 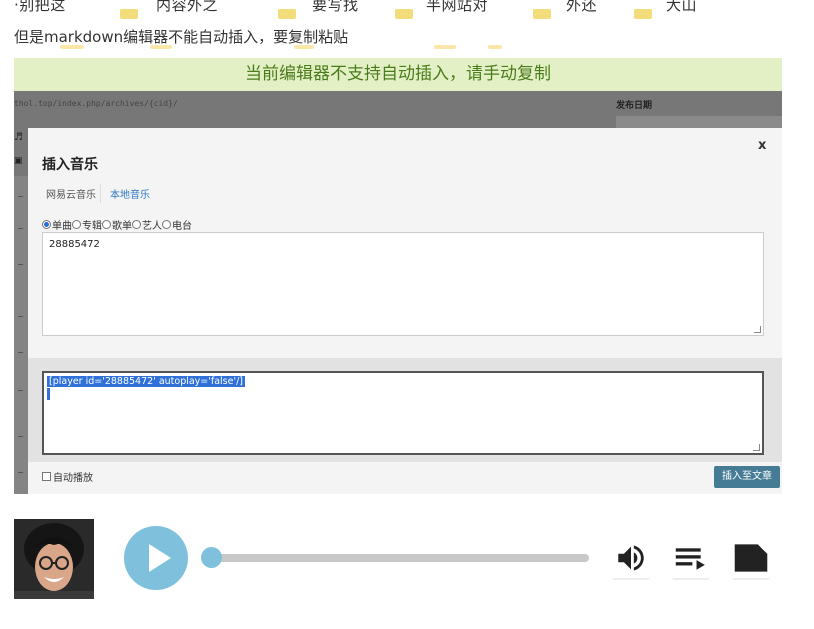 I want to click on publish-date-field, so click(x=699, y=122).